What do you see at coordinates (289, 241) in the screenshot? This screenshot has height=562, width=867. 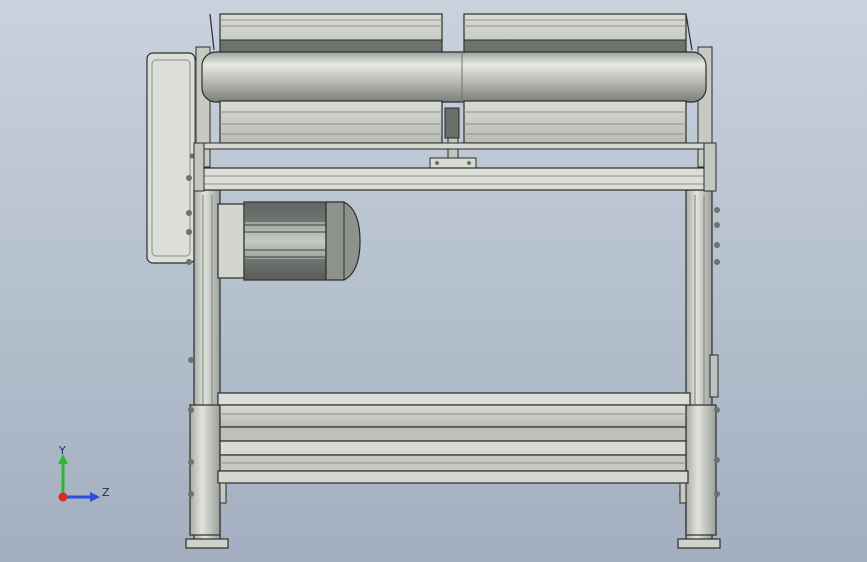 I see `gear-motor` at bounding box center [289, 241].